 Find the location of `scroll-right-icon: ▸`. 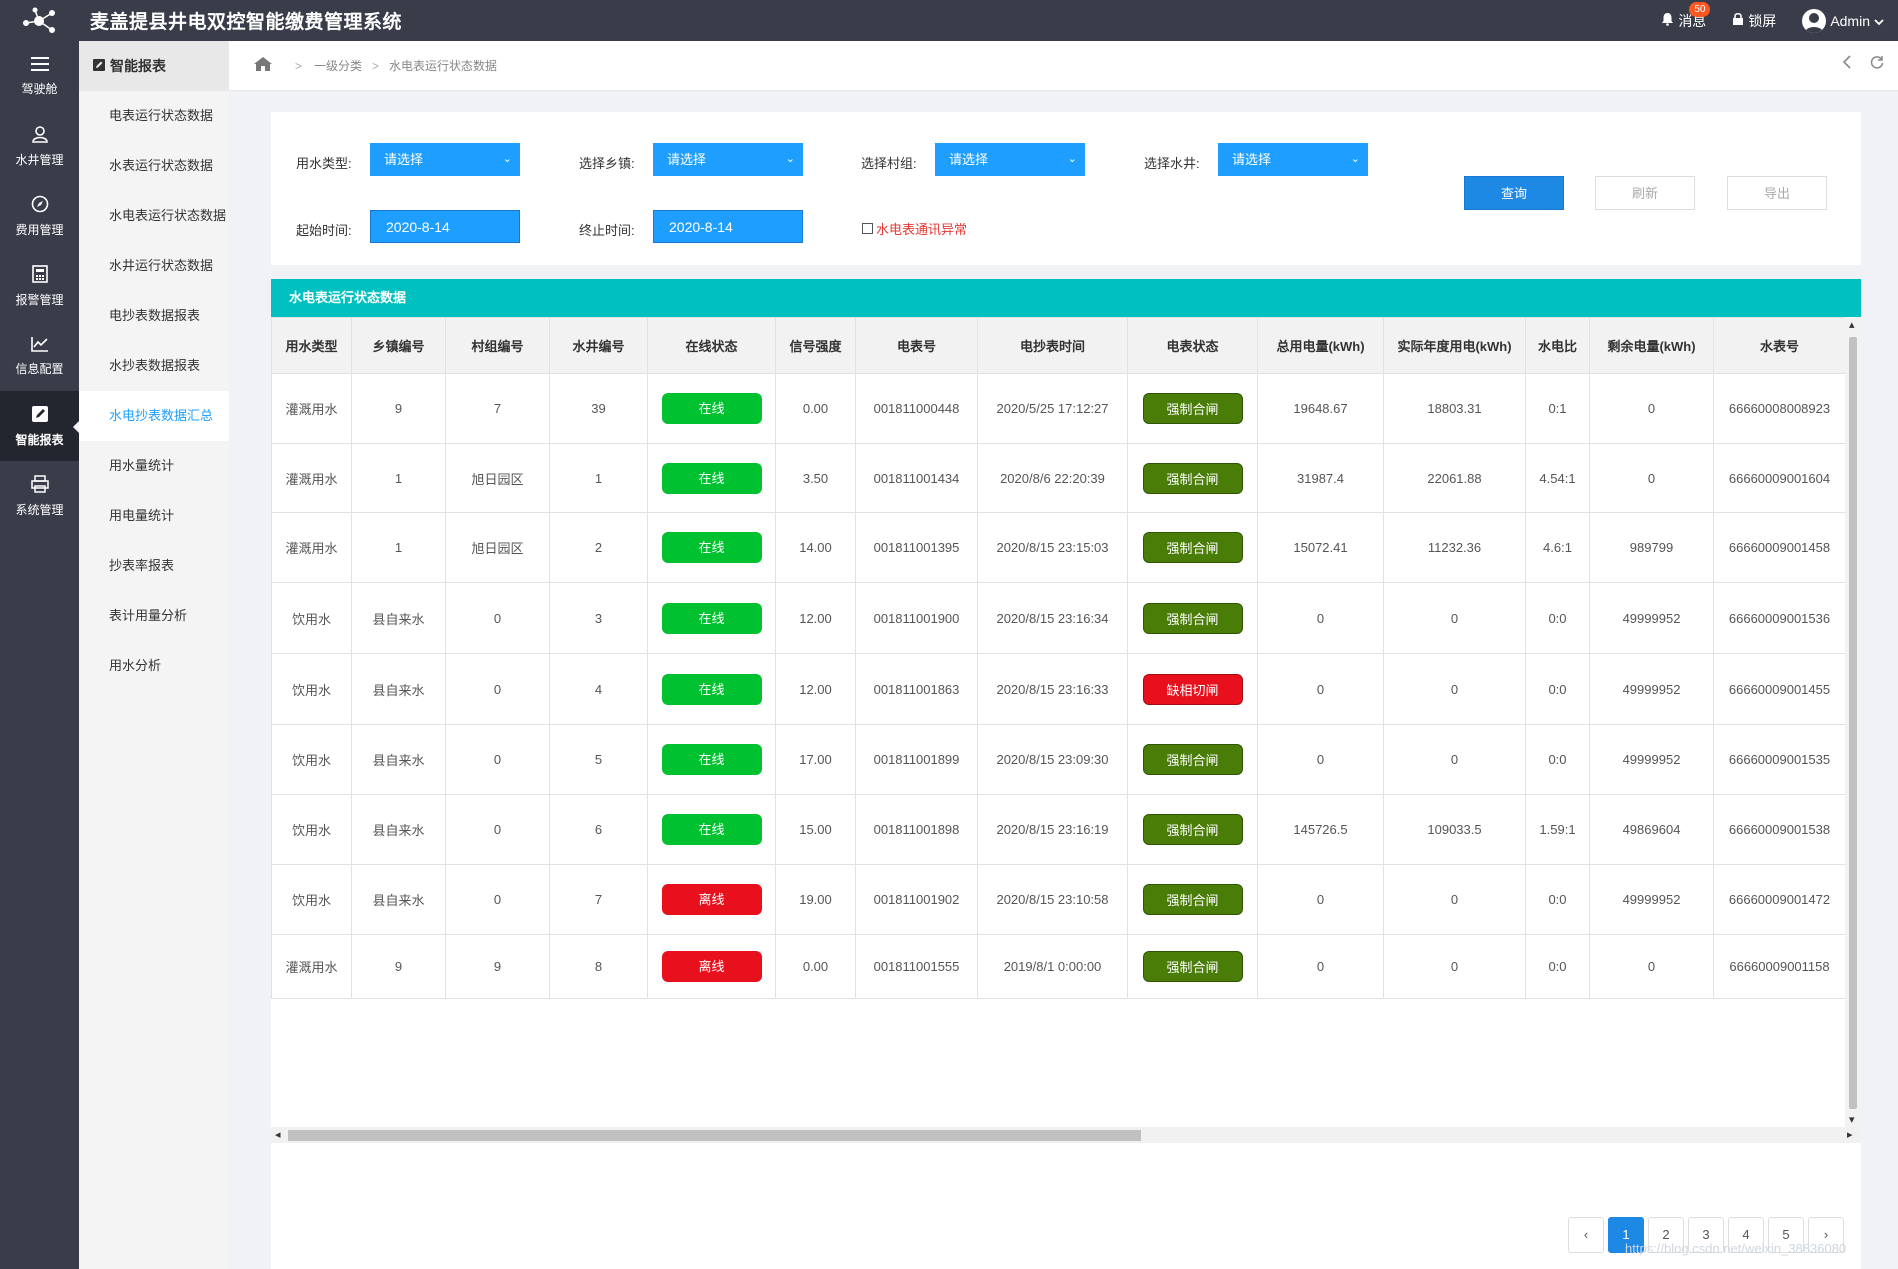

scroll-right-icon: ▸ is located at coordinates (1850, 1134).